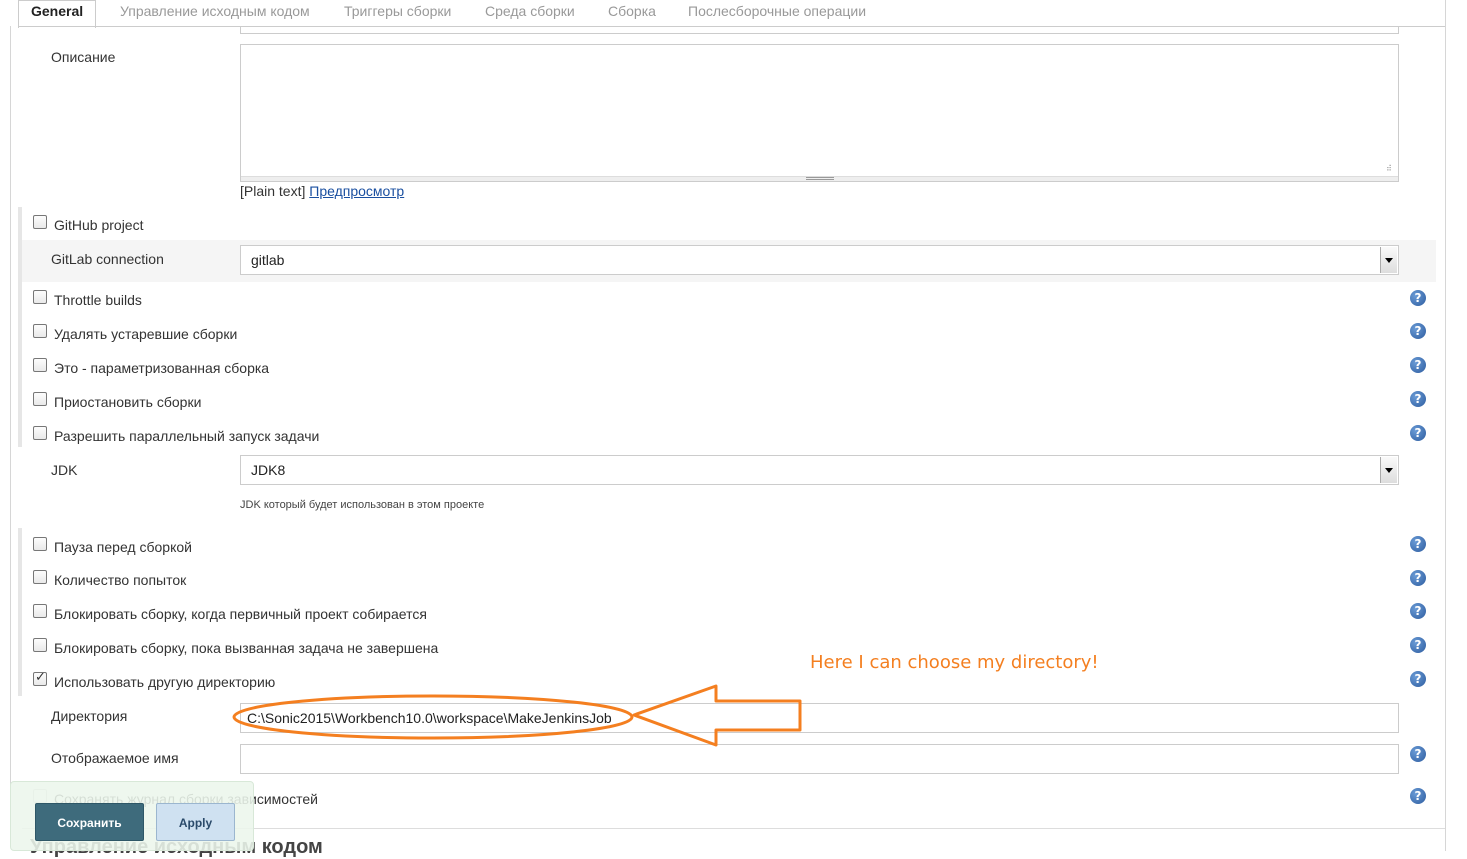 This screenshot has height=859, width=1467. I want to click on annotation-arrow-icon, so click(717, 715).